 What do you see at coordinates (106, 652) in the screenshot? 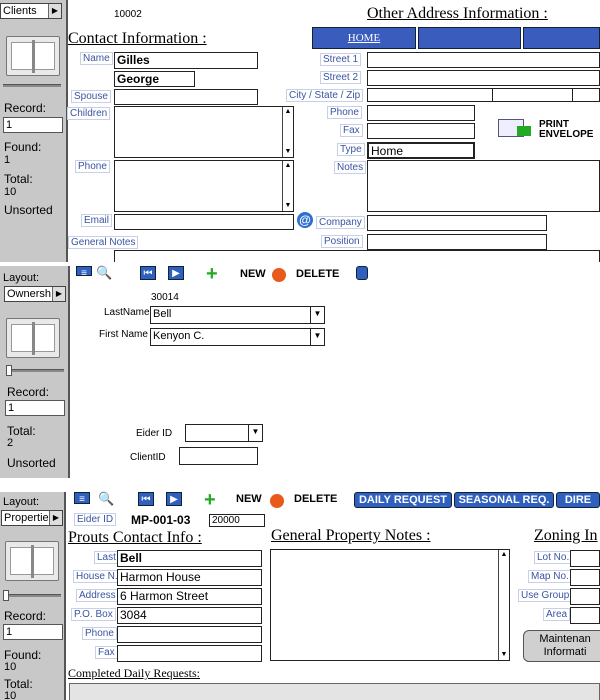
I see `fax-label: Fax` at bounding box center [106, 652].